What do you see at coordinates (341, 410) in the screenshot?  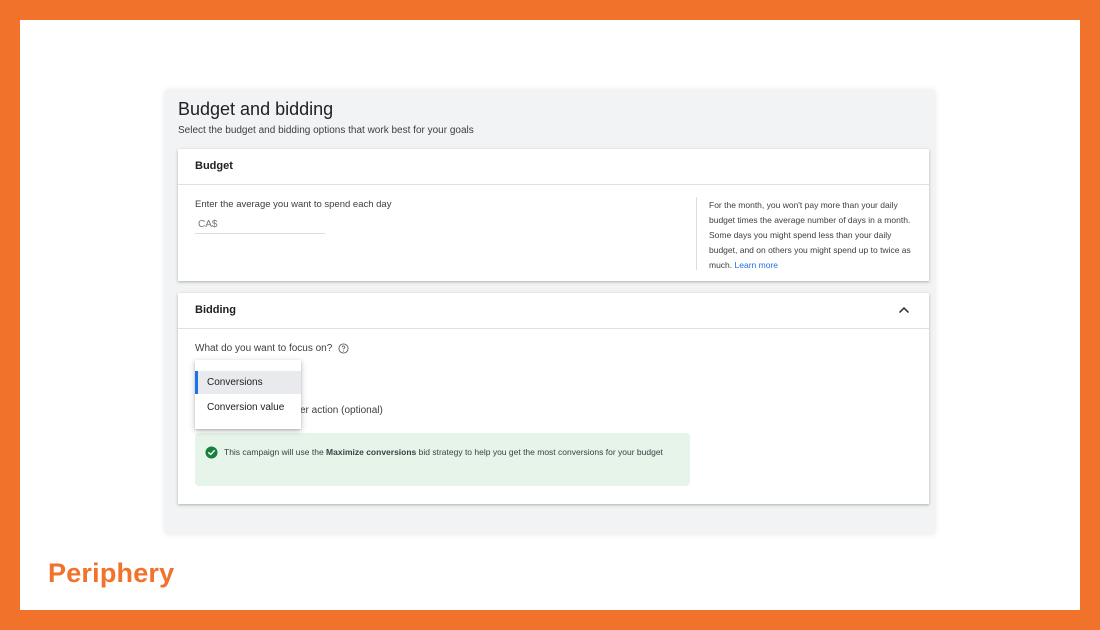 I see `optional-action-label: er action (optional)` at bounding box center [341, 410].